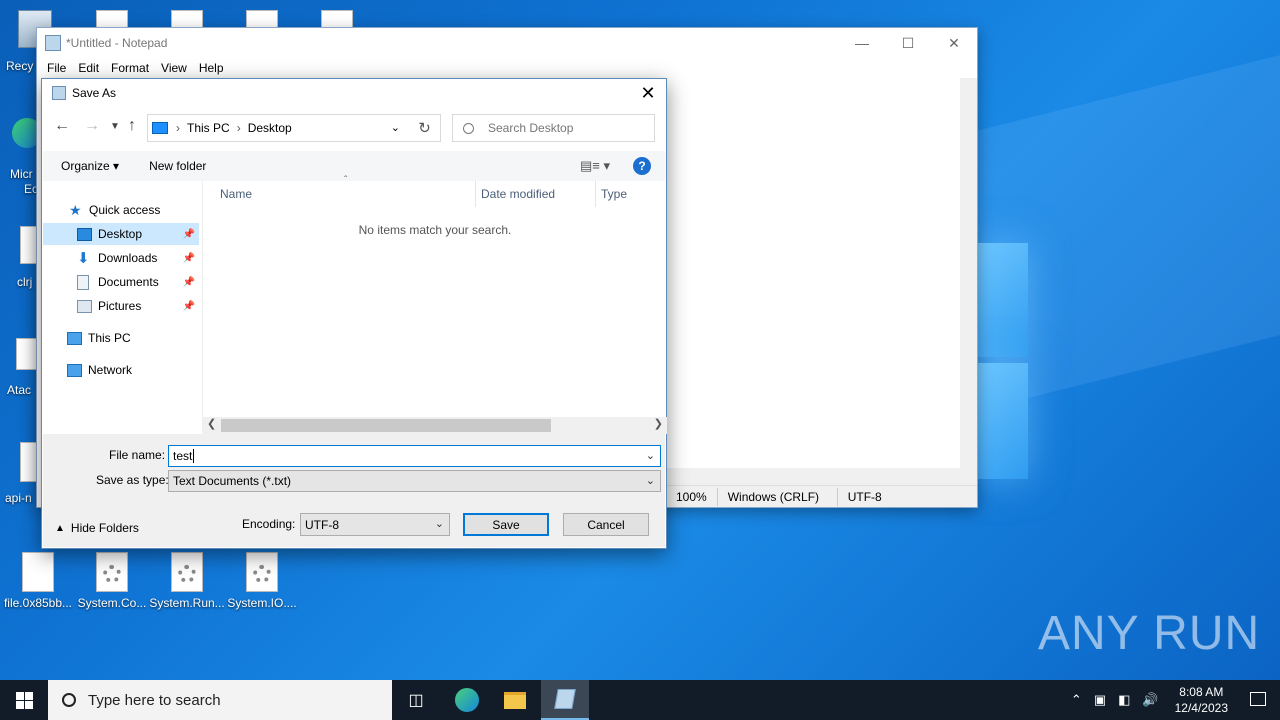  What do you see at coordinates (38, 572) in the screenshot?
I see `file-icon` at bounding box center [38, 572].